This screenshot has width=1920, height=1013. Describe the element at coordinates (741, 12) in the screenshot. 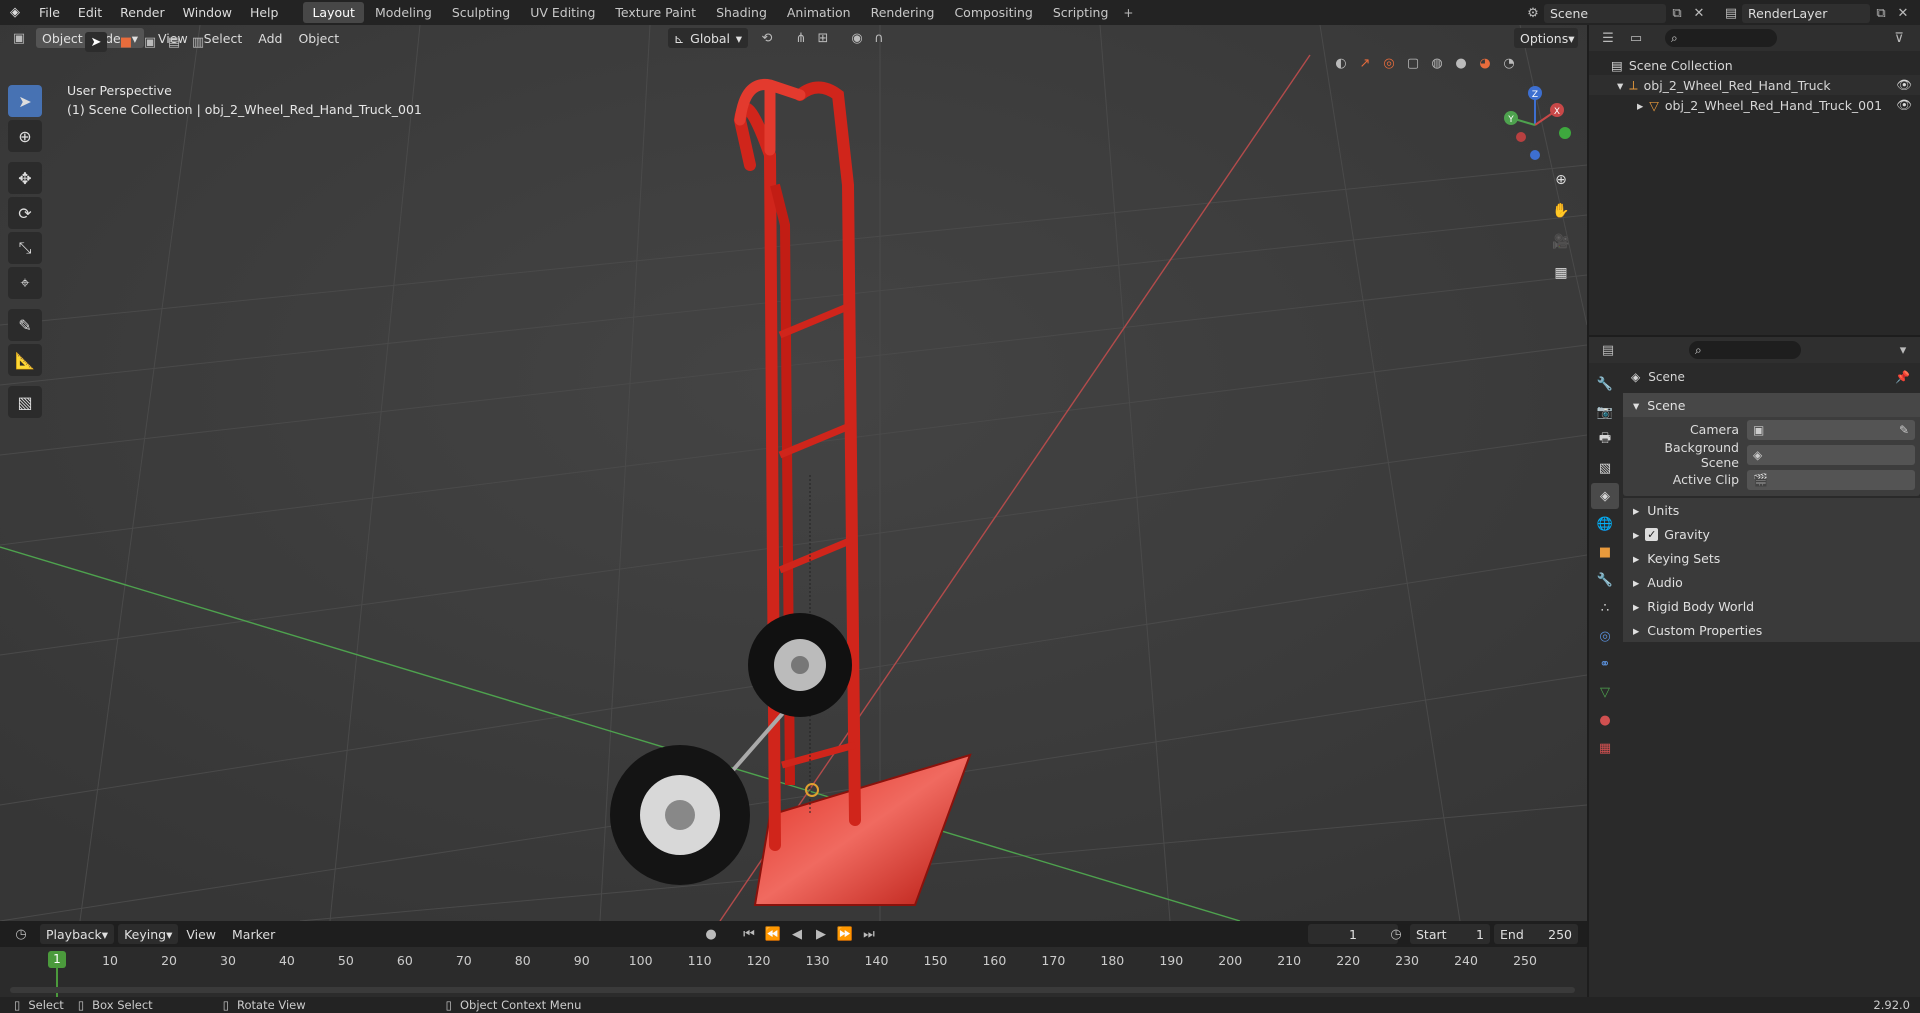

I see `tab-shading: Shading` at that location.